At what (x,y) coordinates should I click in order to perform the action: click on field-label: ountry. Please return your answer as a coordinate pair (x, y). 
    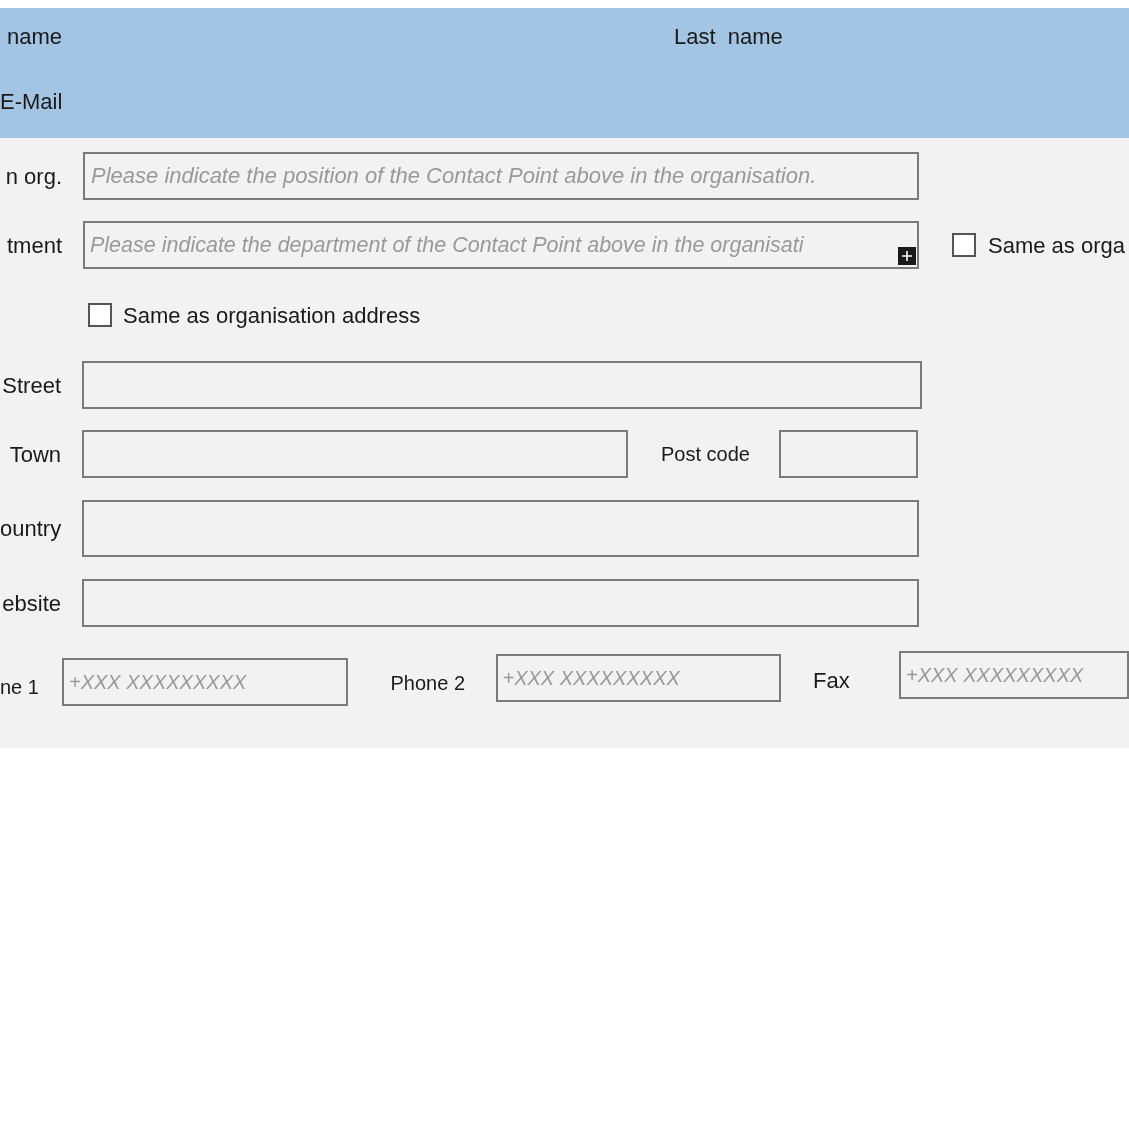
    Looking at the image, I should click on (31, 529).